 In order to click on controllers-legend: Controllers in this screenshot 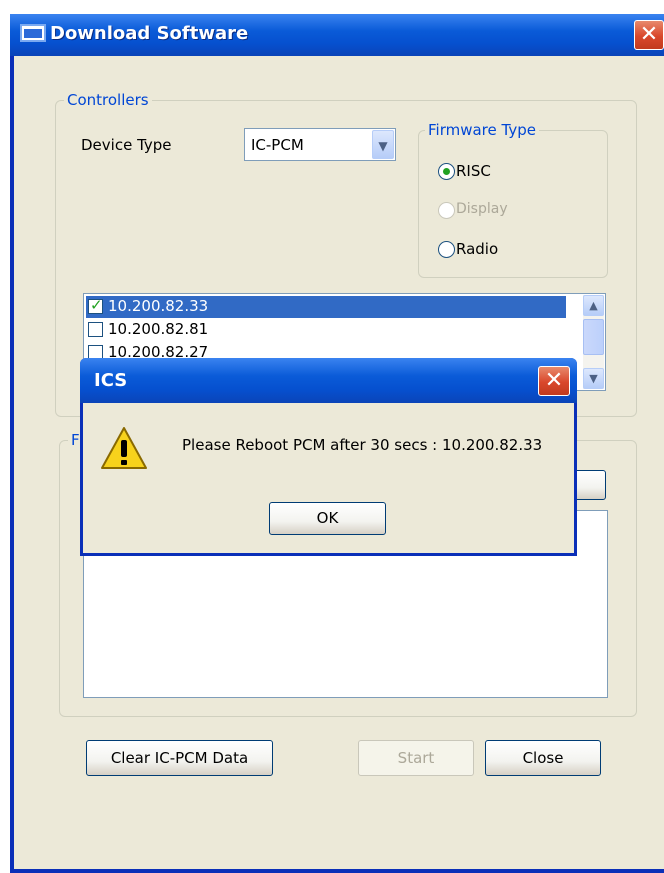, I will do `click(108, 100)`.